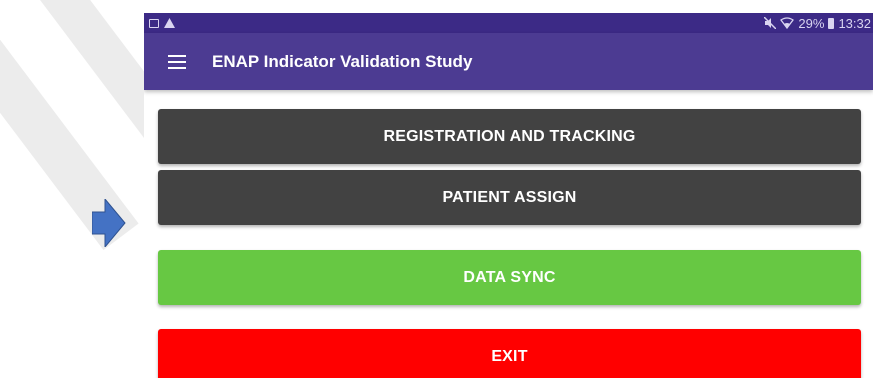 This screenshot has height=378, width=873. What do you see at coordinates (109, 223) in the screenshot?
I see `annotation-arrow-icon` at bounding box center [109, 223].